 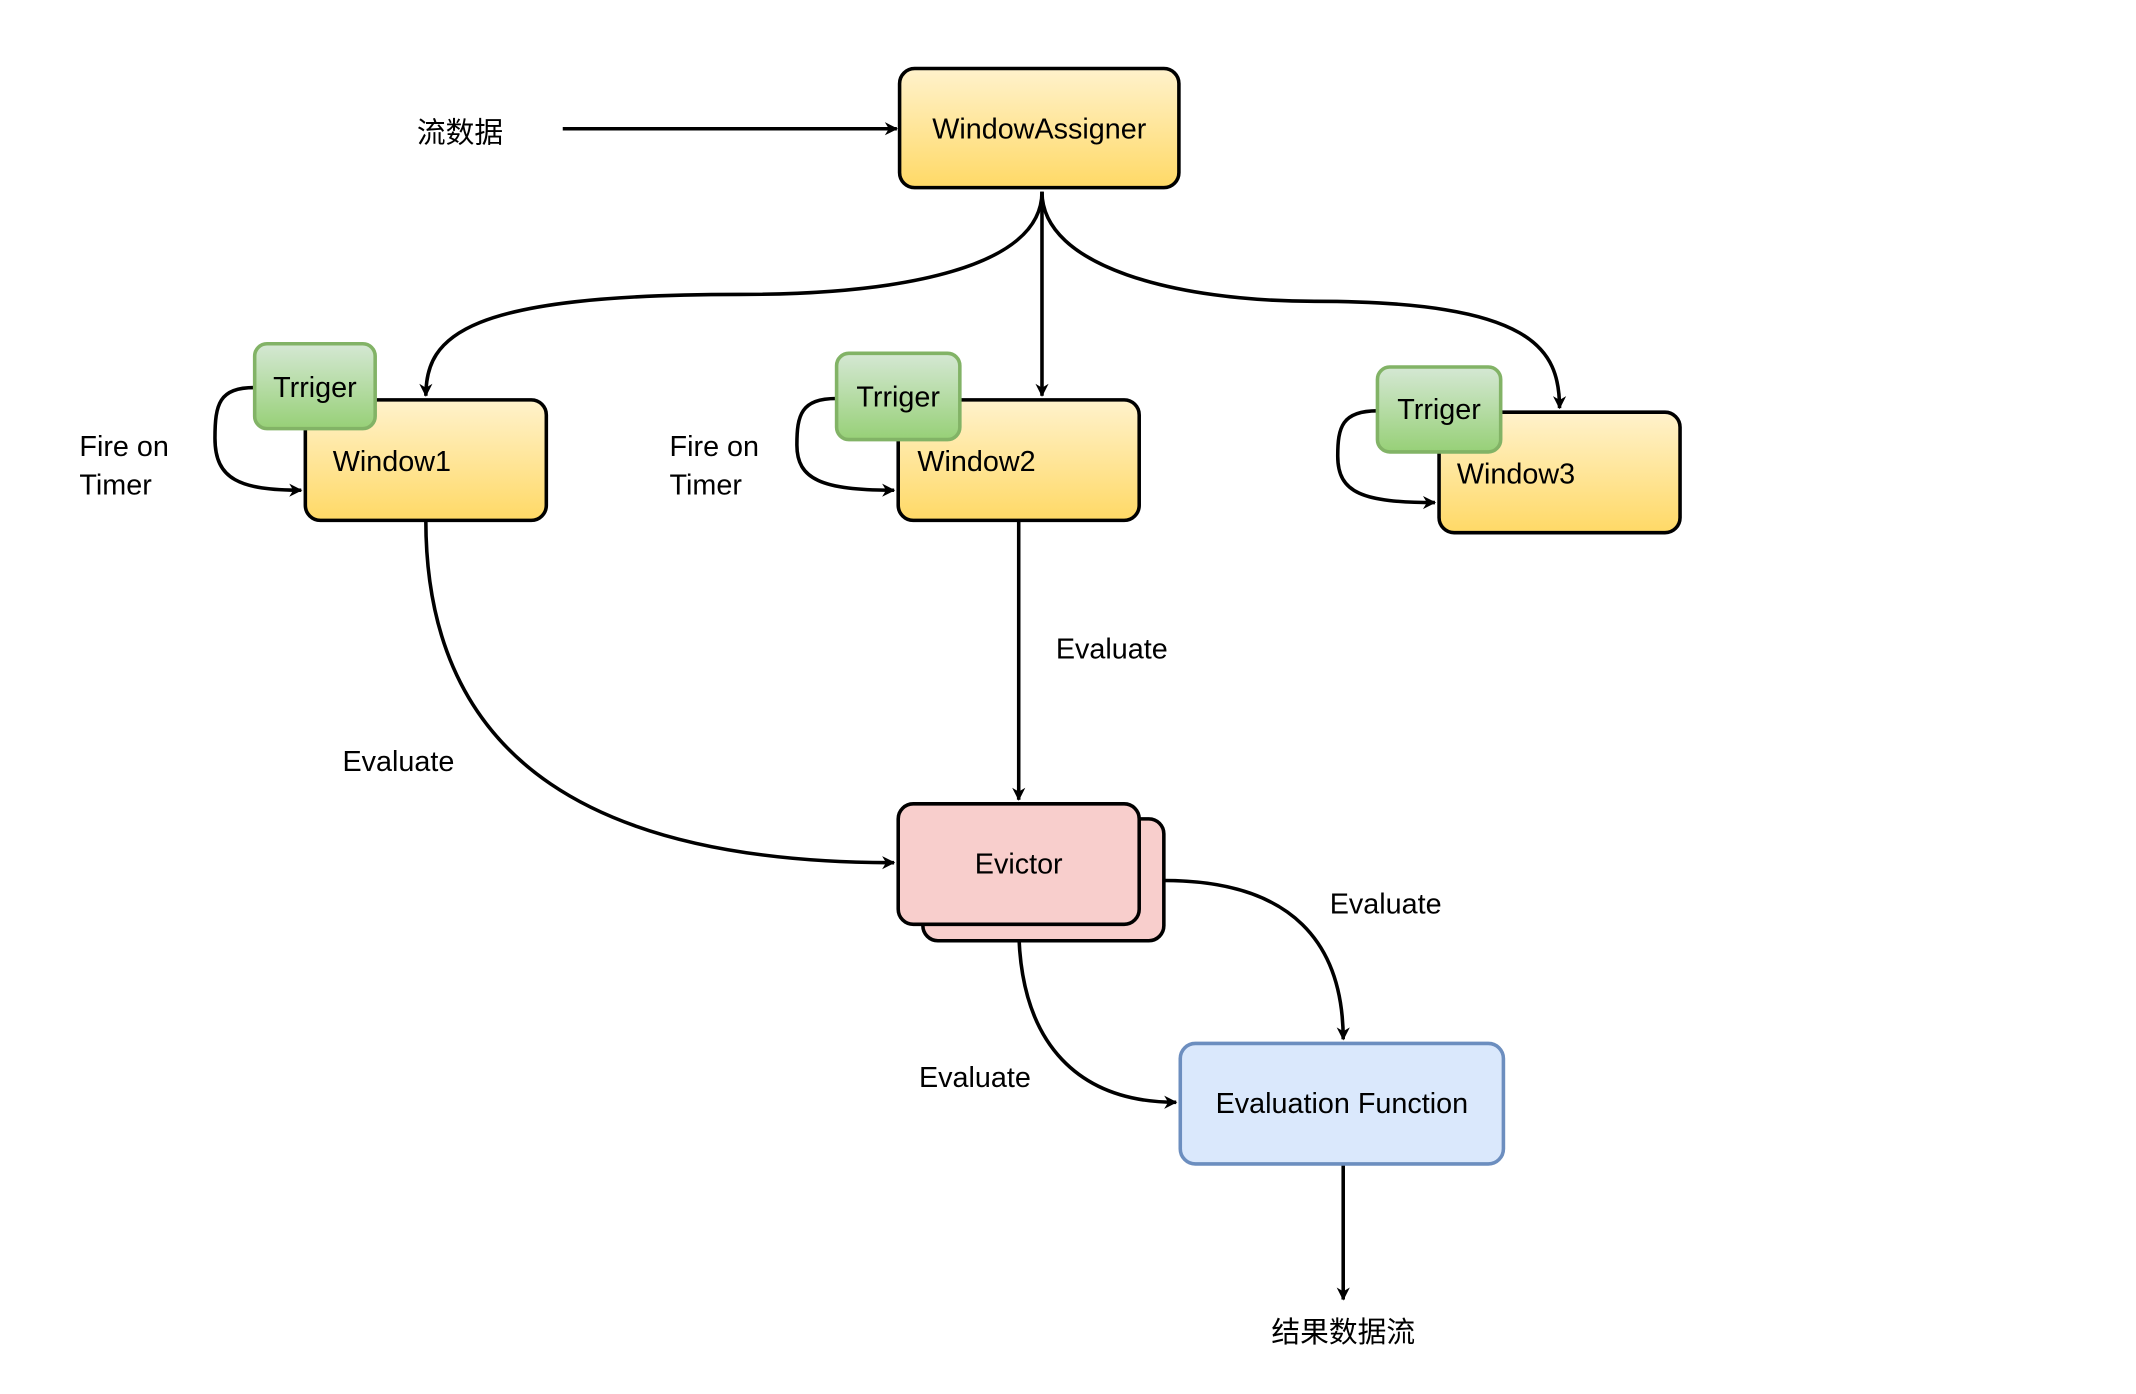 I want to click on evaluation-function-label: Evaluation Function, so click(x=1342, y=1104).